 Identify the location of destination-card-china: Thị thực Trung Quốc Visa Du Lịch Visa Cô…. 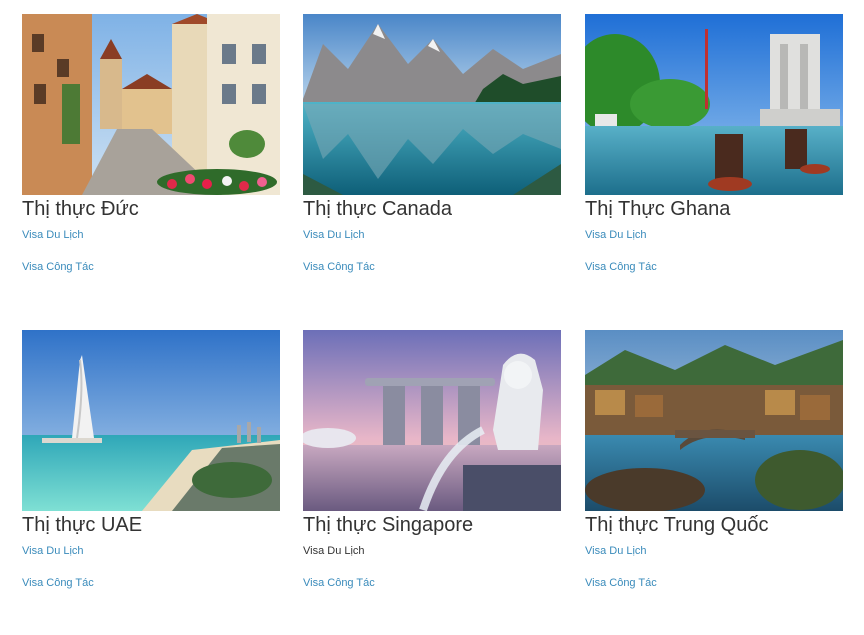
(714, 460).